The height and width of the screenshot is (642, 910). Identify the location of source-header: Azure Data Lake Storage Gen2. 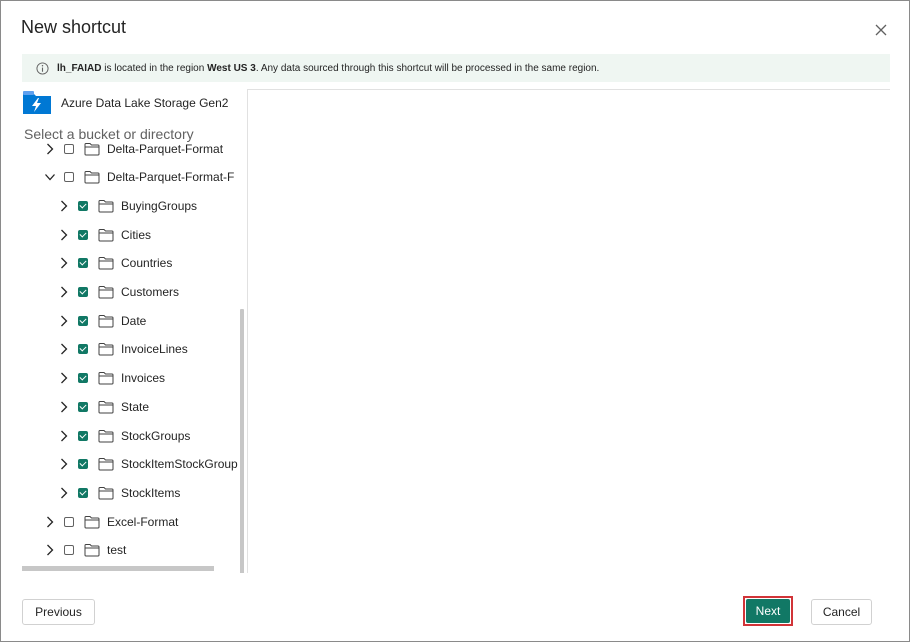
(125, 103).